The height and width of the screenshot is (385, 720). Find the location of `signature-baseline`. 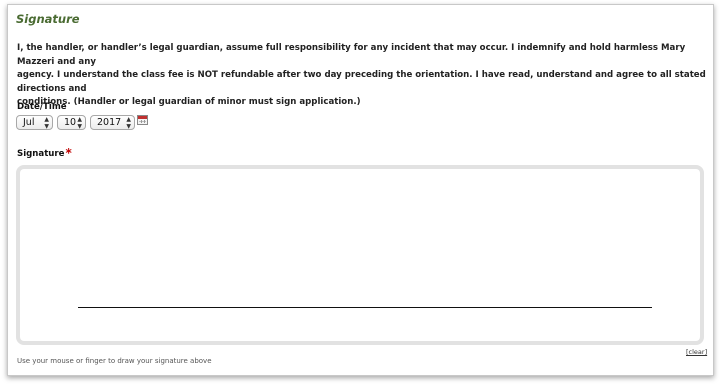

signature-baseline is located at coordinates (365, 307).